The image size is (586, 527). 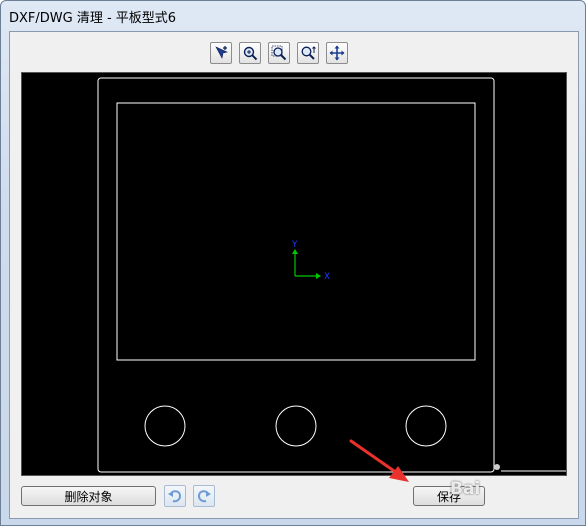 I want to click on ucs-x-label: X, so click(x=327, y=277).